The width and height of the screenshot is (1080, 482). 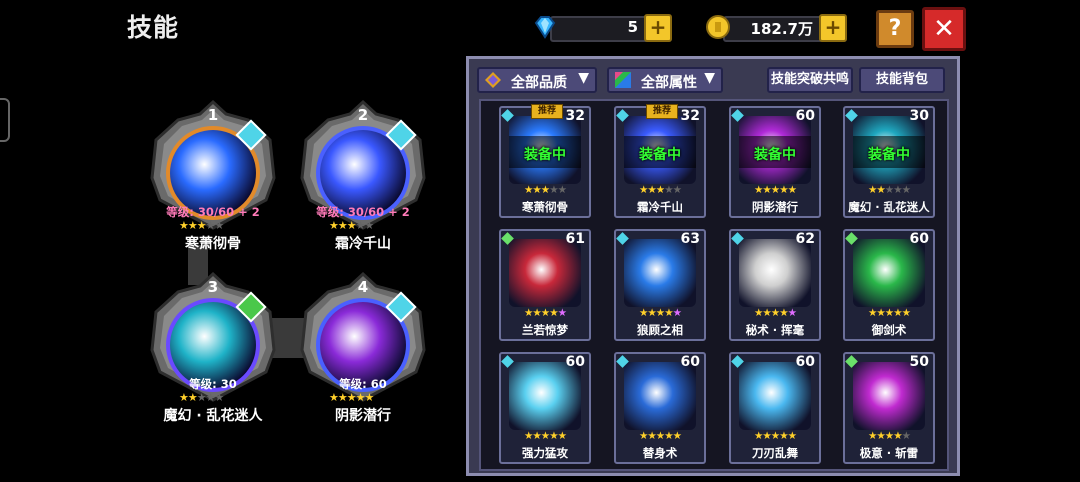 What do you see at coordinates (602, 28) in the screenshot?
I see `gem-currency: 5 +` at bounding box center [602, 28].